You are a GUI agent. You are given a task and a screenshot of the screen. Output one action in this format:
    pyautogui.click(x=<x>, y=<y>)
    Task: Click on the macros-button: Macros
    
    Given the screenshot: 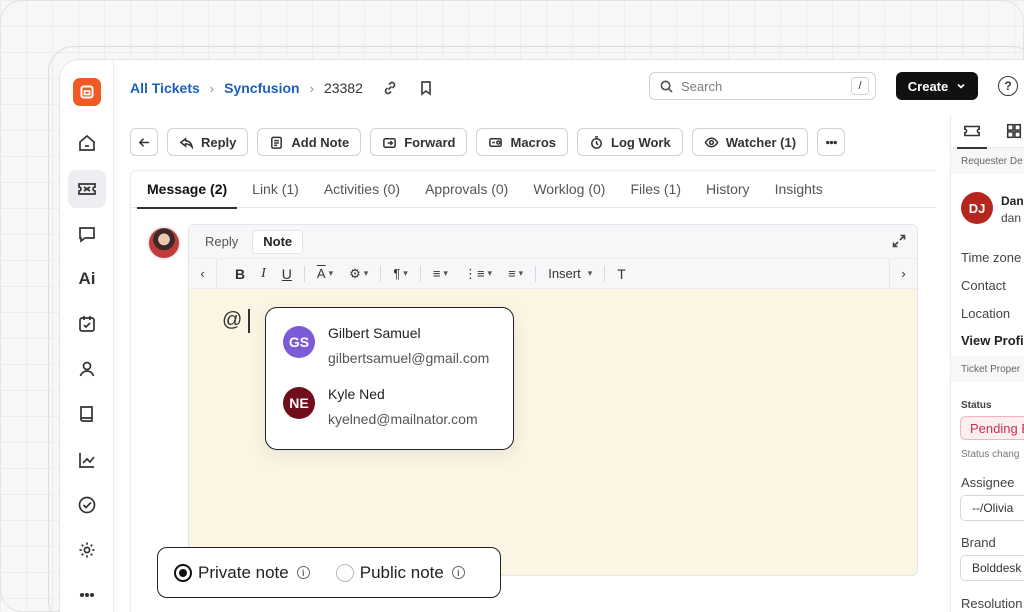 What is the action you would take?
    pyautogui.click(x=522, y=142)
    